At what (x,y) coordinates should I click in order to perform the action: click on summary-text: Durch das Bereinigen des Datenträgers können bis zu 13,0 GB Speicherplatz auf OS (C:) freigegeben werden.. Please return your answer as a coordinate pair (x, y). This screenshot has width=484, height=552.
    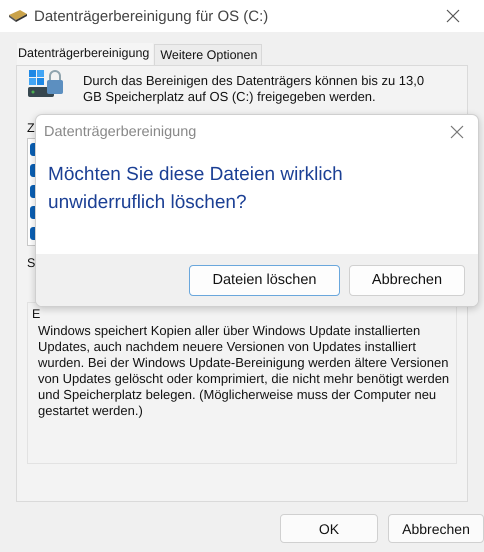
    Looking at the image, I should click on (254, 89).